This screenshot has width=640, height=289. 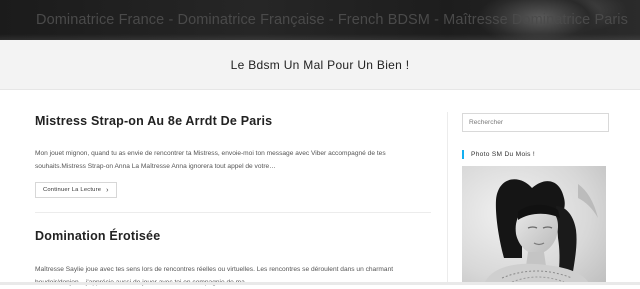 What do you see at coordinates (97, 236) in the screenshot?
I see `post-title-link: Domination Érotisée` at bounding box center [97, 236].